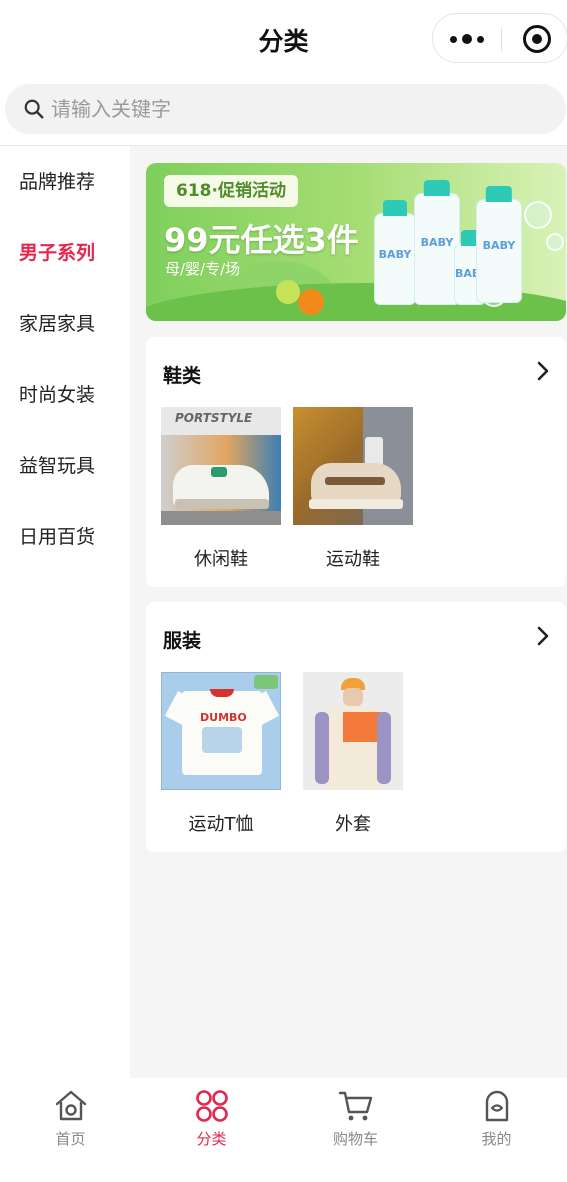 This screenshot has width=567, height=1182. I want to click on tab-profile: 我的, so click(496, 1130).